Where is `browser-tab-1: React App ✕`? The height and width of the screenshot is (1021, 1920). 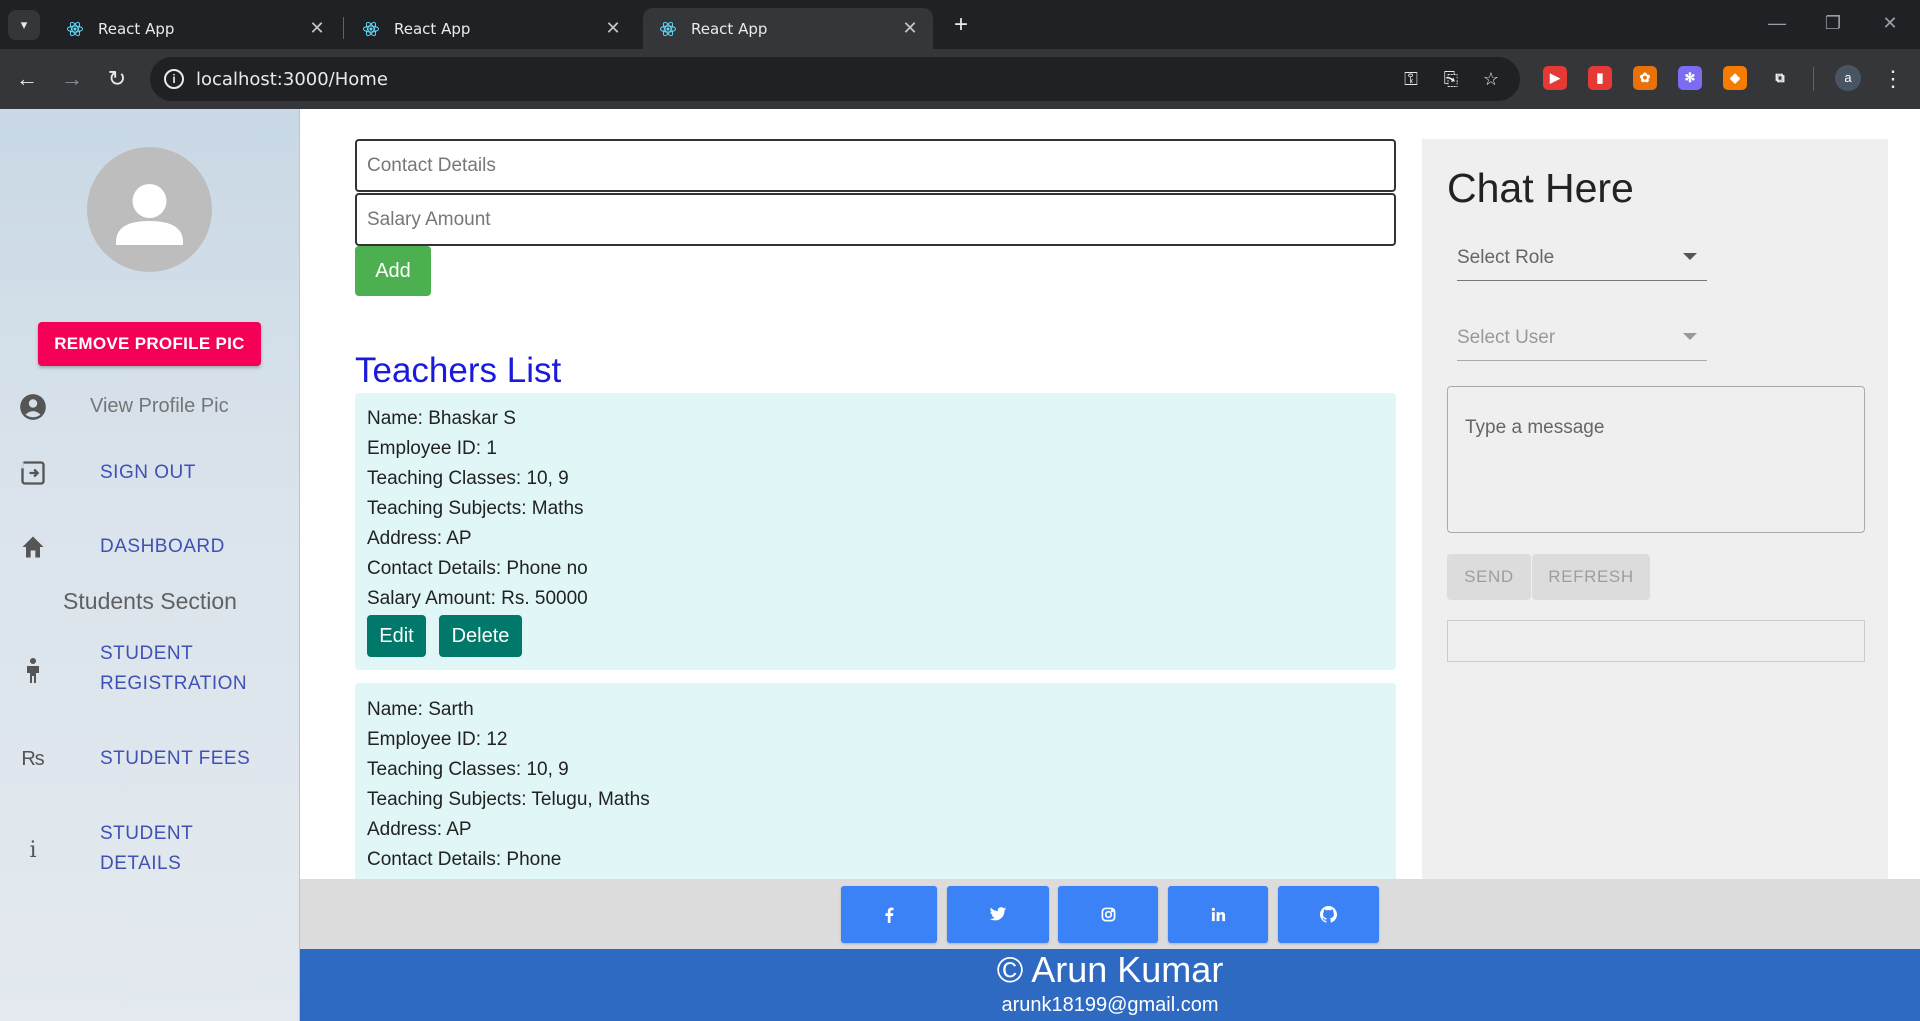 browser-tab-1: React App ✕ is located at coordinates (195, 28).